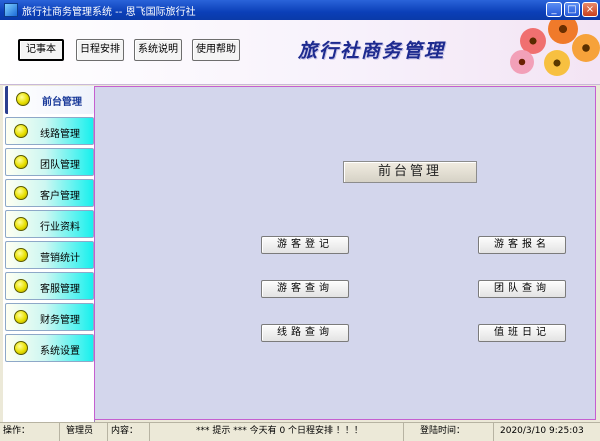 Image resolution: width=600 pixels, height=441 pixels. I want to click on app-icon, so click(11, 10).